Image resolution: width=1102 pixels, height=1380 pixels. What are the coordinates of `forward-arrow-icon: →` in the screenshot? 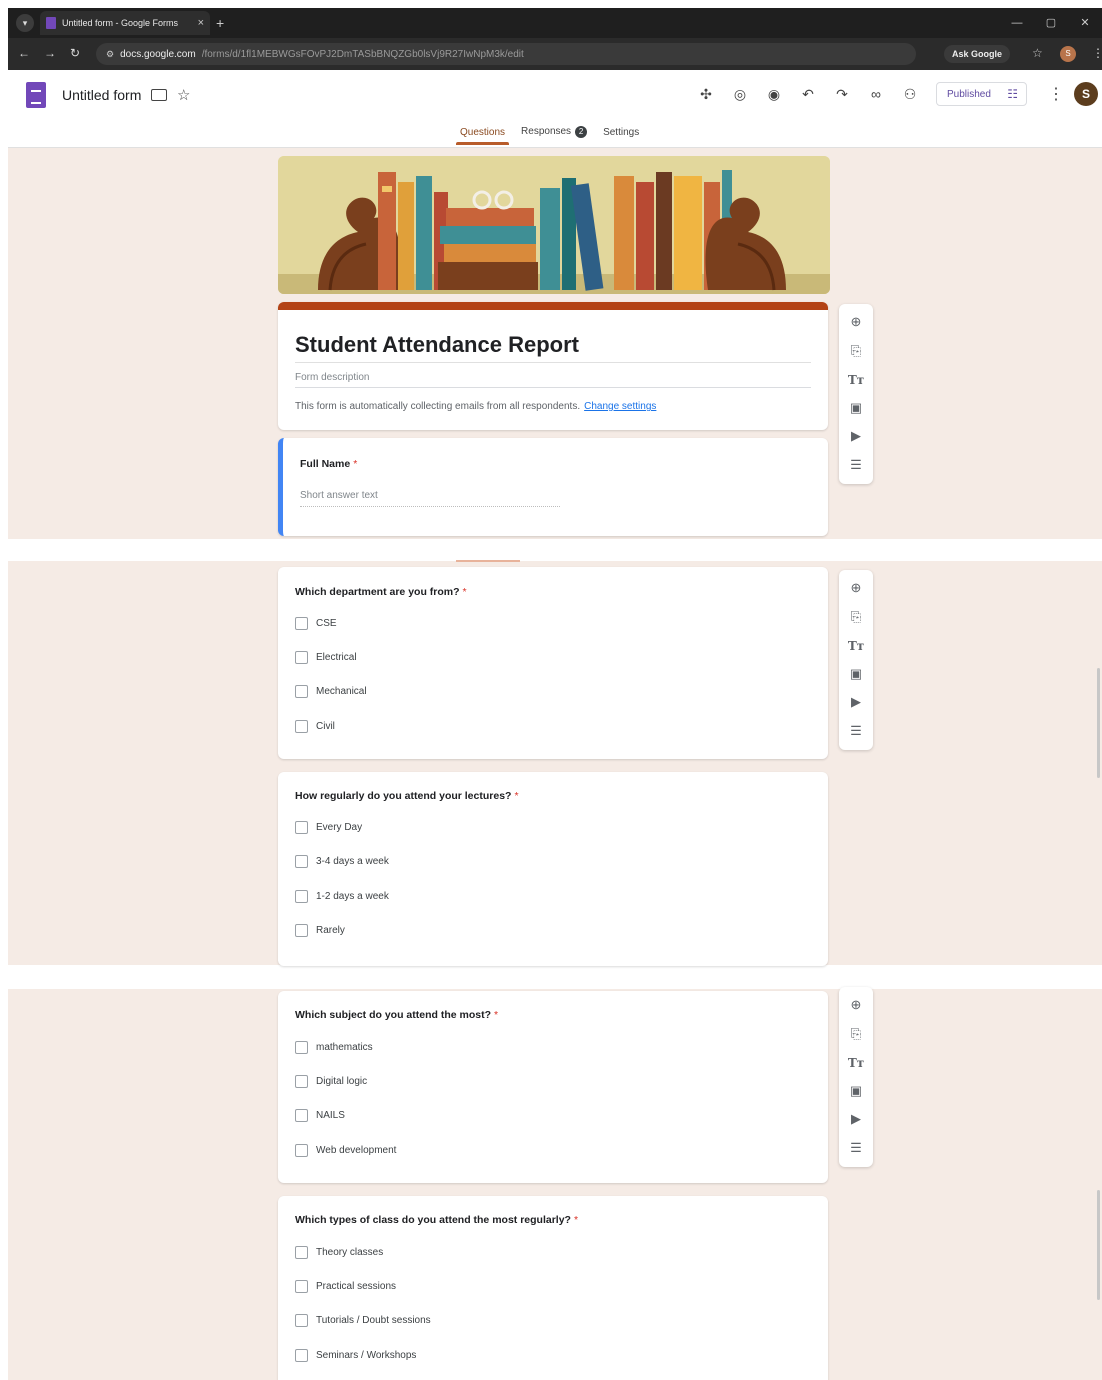 It's located at (50, 53).